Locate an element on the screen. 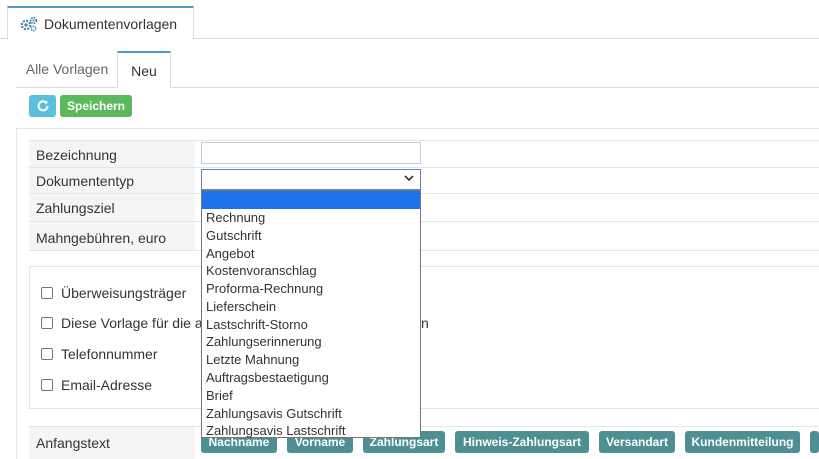 This screenshot has width=819, height=459. tag-more-button is located at coordinates (814, 442).